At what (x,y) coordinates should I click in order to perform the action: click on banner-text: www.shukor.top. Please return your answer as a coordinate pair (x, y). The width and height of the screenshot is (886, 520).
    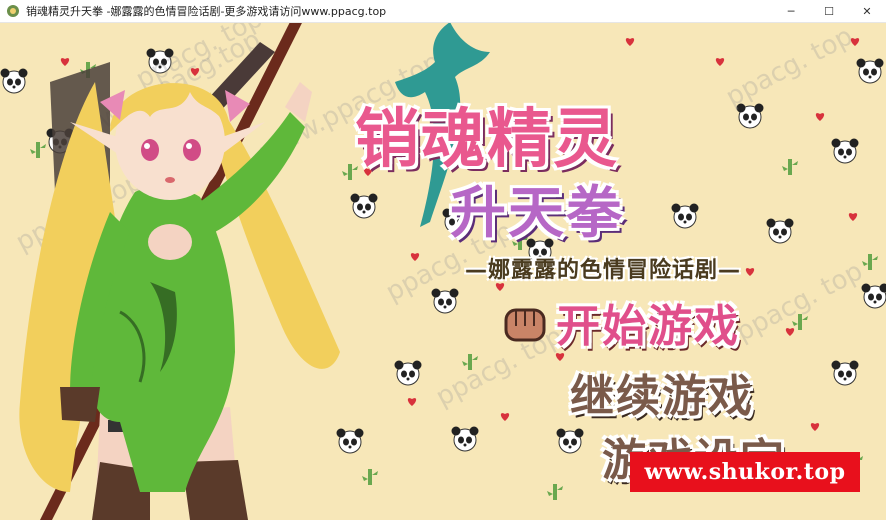
    Looking at the image, I should click on (745, 472).